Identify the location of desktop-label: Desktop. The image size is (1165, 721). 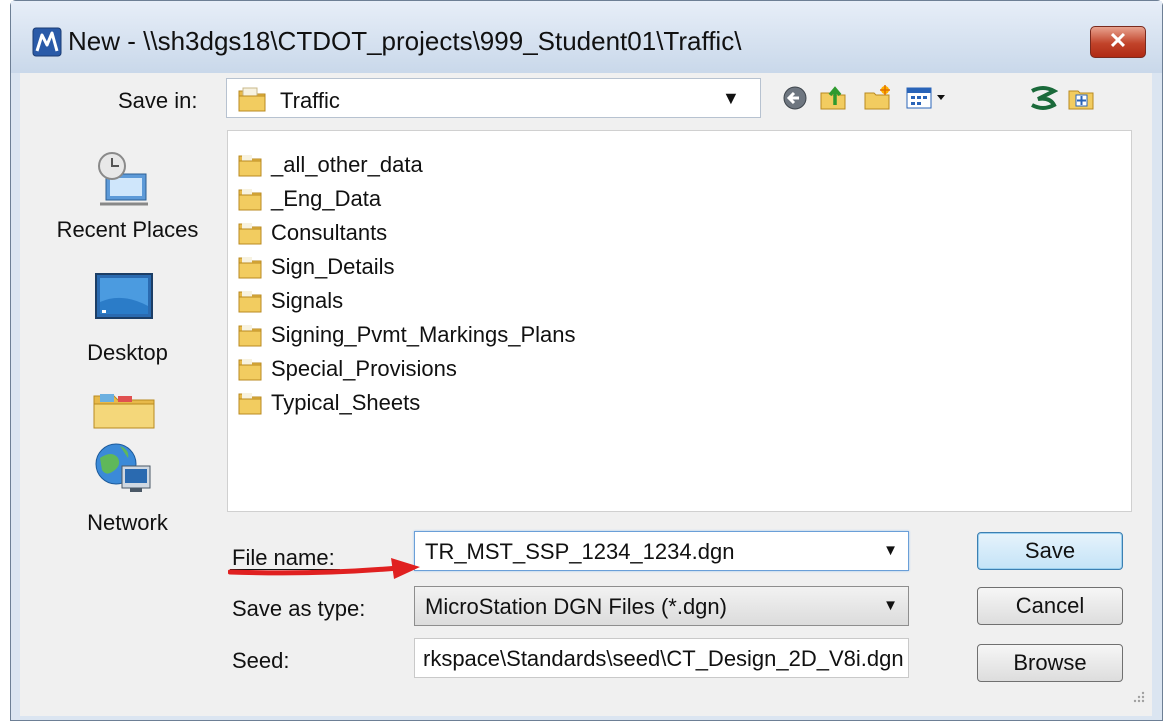
(127, 353).